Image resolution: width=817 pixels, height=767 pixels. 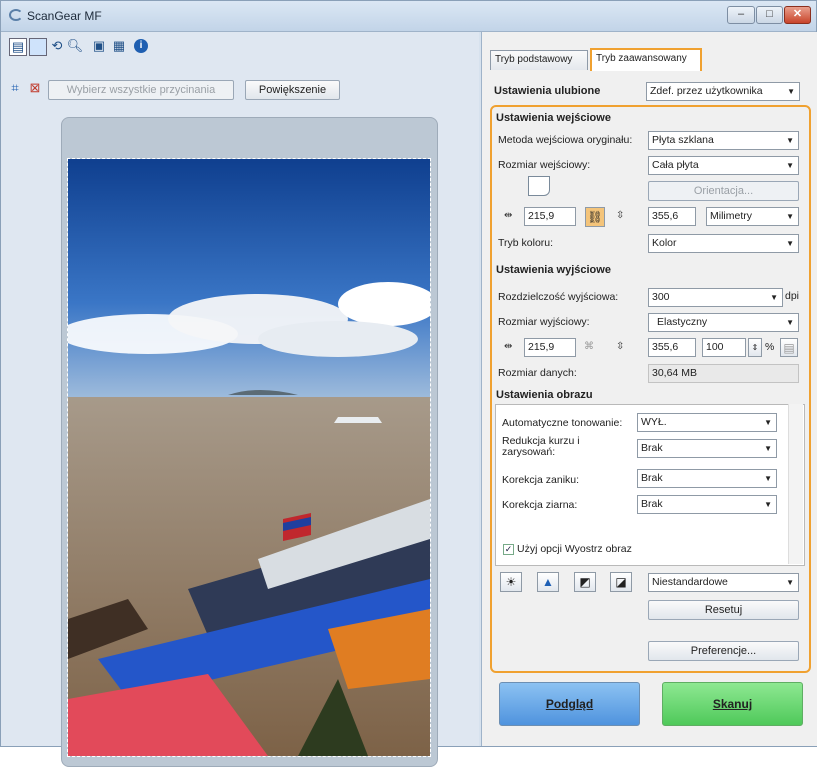 I want to click on select-all-crops-button: Wybierz wszystkie przycinania, so click(x=141, y=90).